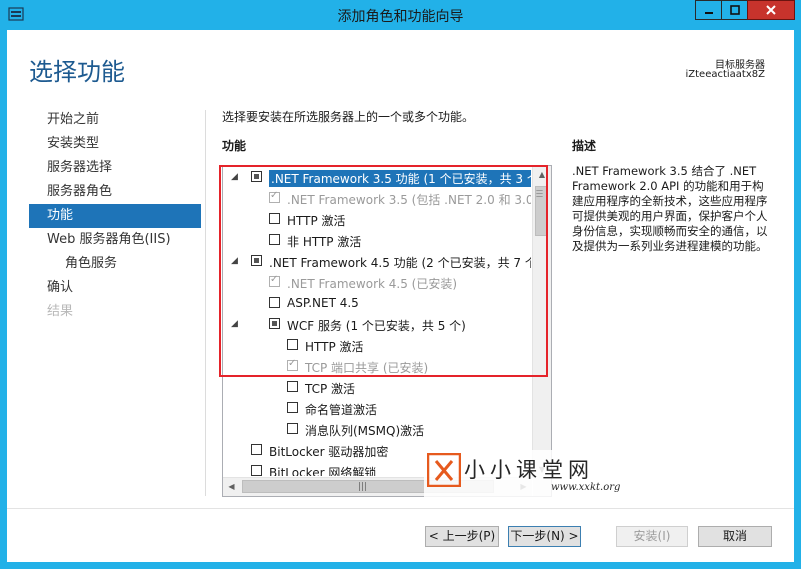  What do you see at coordinates (234, 146) in the screenshot?
I see `features-header: 功能` at bounding box center [234, 146].